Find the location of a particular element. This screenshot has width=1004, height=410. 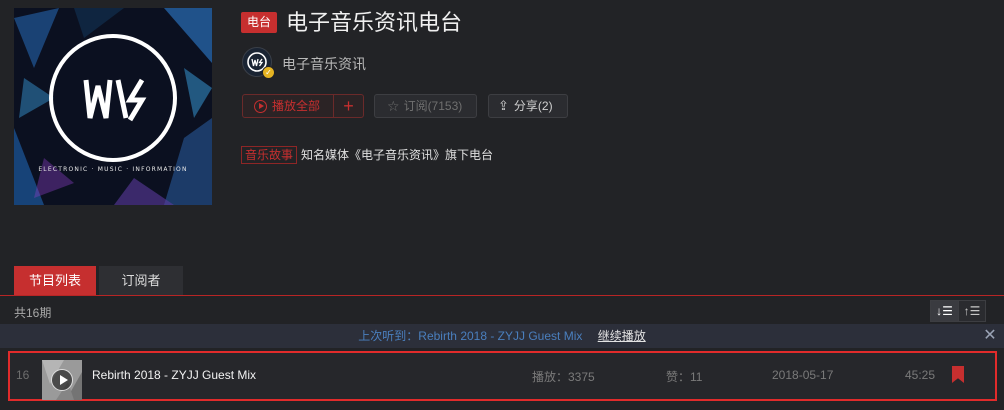

play-icon is located at coordinates (62, 380).